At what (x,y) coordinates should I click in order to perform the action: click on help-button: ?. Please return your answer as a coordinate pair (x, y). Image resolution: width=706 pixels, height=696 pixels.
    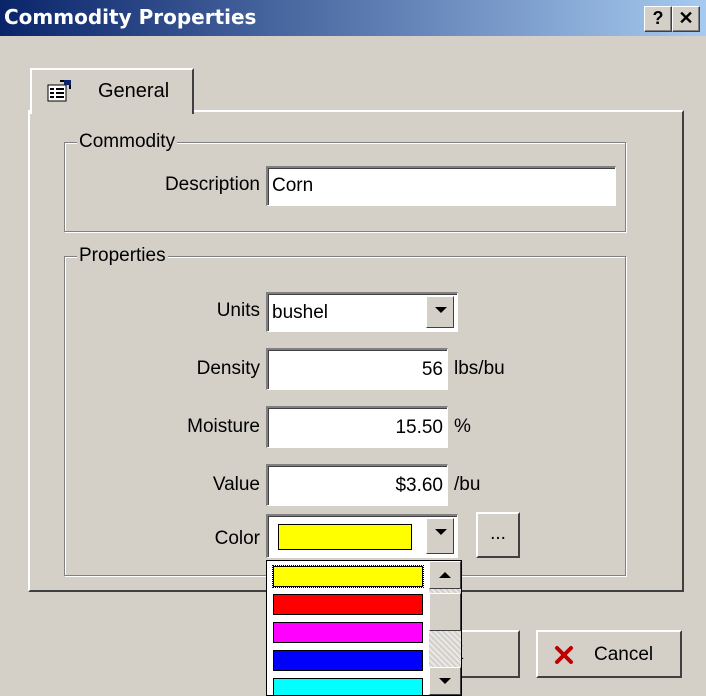
    Looking at the image, I should click on (658, 19).